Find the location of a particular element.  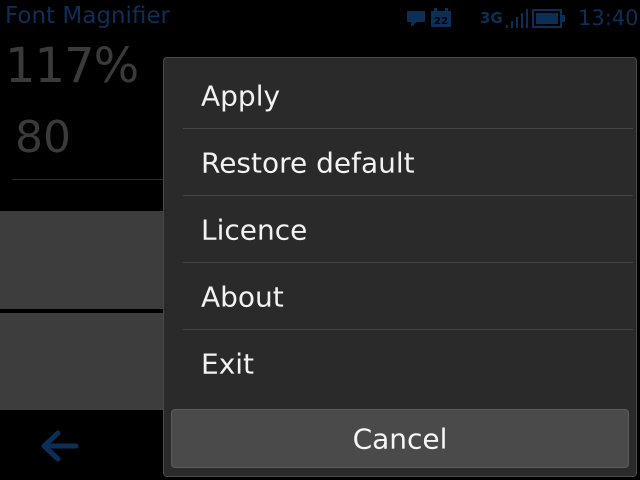

back-button is located at coordinates (60, 446).